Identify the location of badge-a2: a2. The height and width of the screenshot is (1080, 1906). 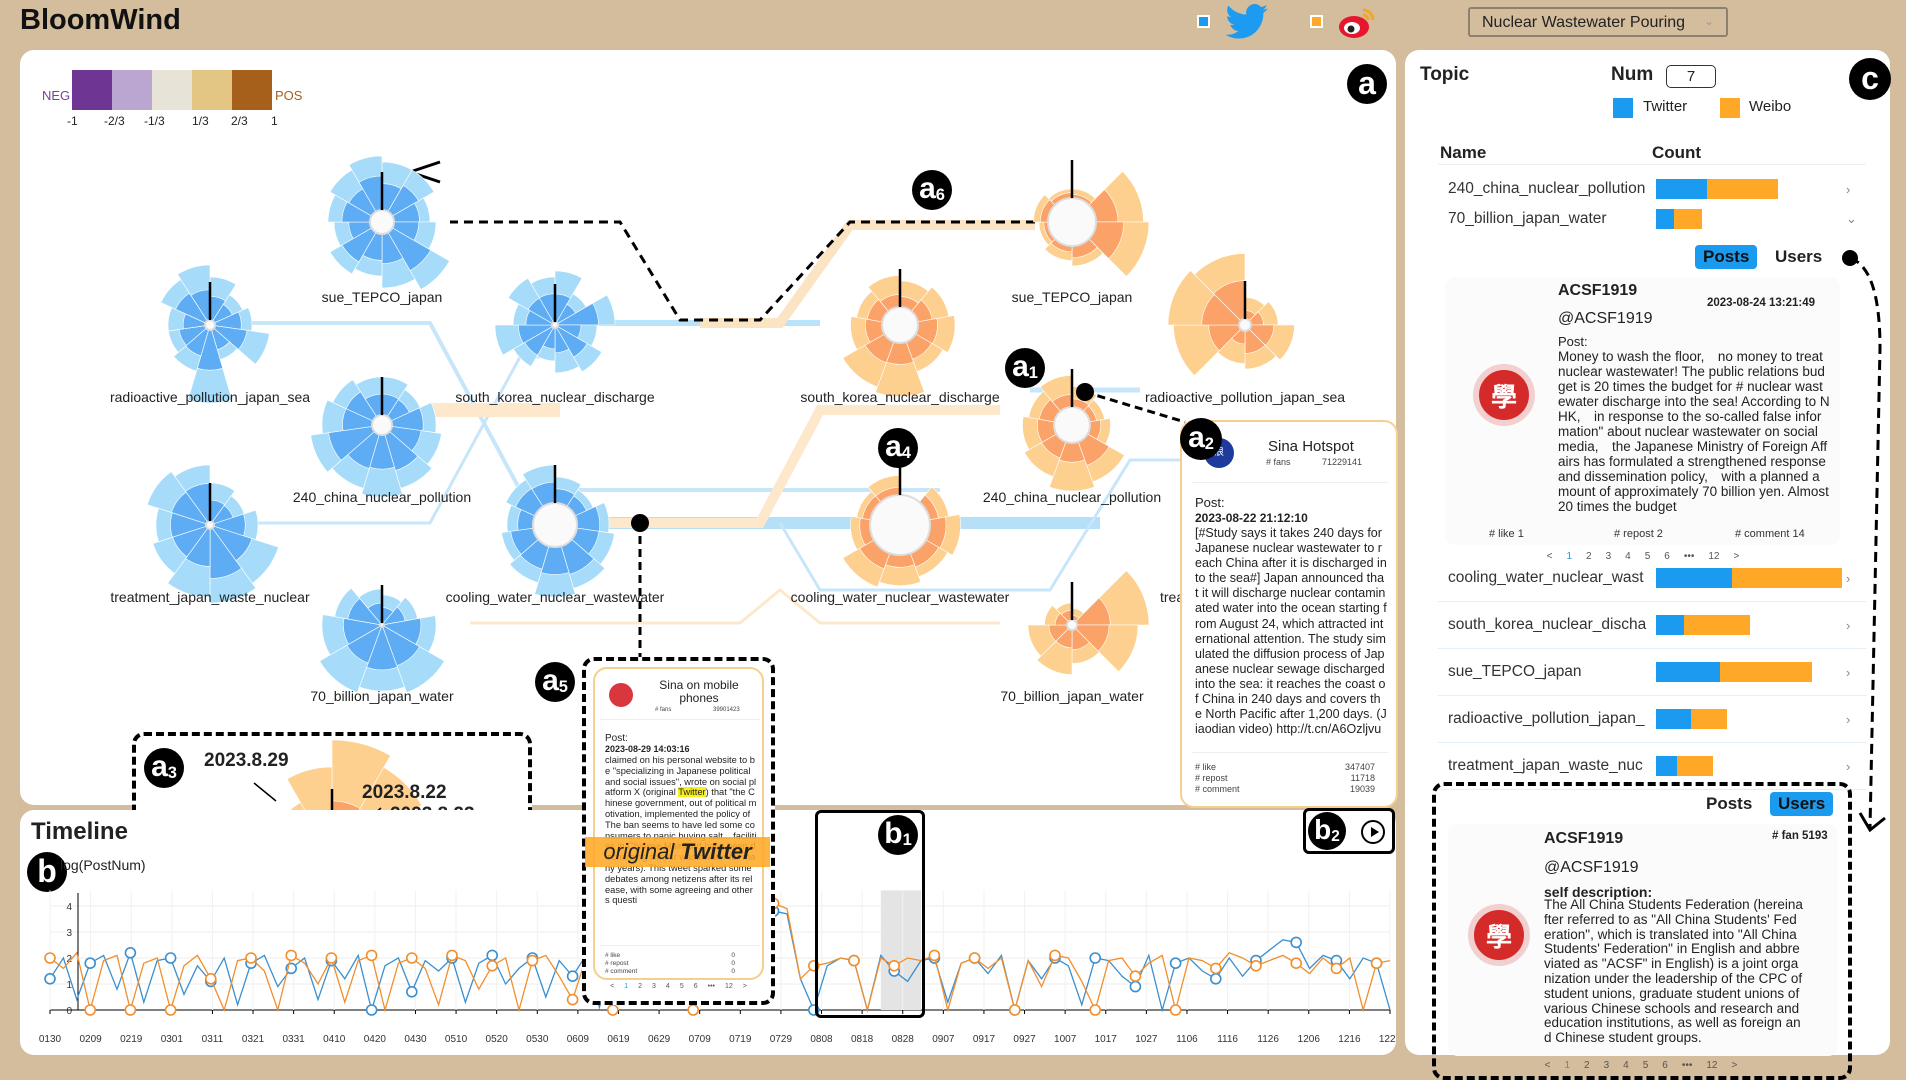
(1201, 439).